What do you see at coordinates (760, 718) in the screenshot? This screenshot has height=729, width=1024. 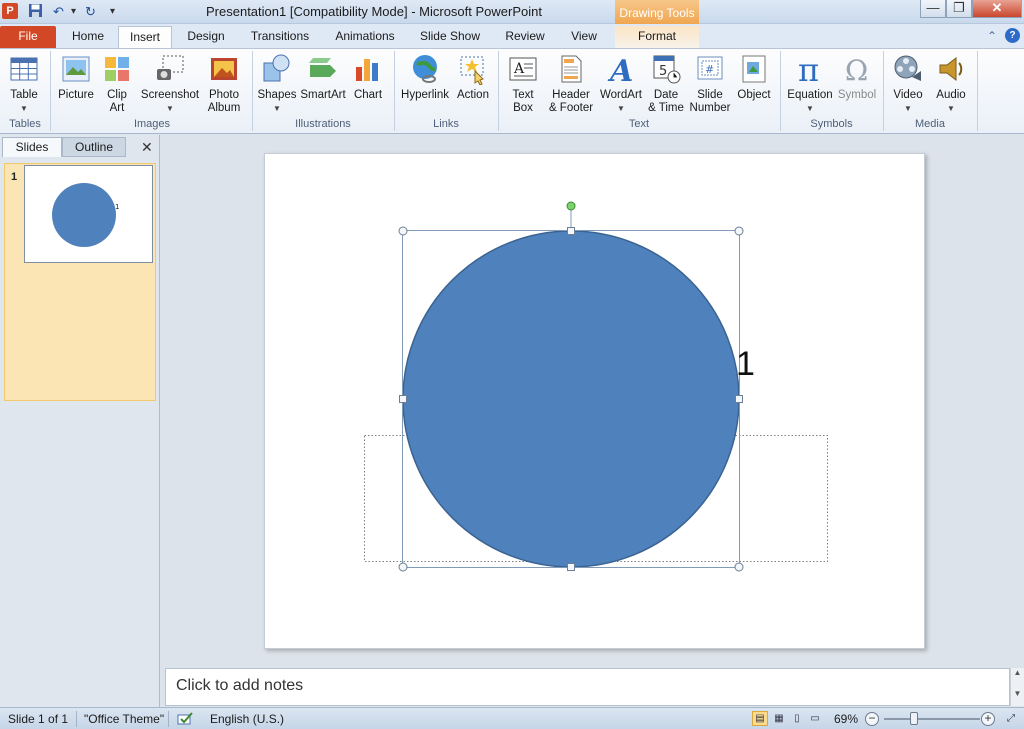 I see `normal-view-icon: ▤` at bounding box center [760, 718].